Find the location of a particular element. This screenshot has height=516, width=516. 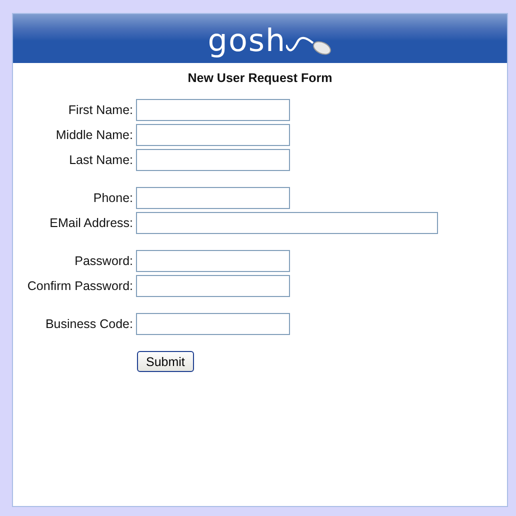

field-label: Phone: is located at coordinates (113, 198).